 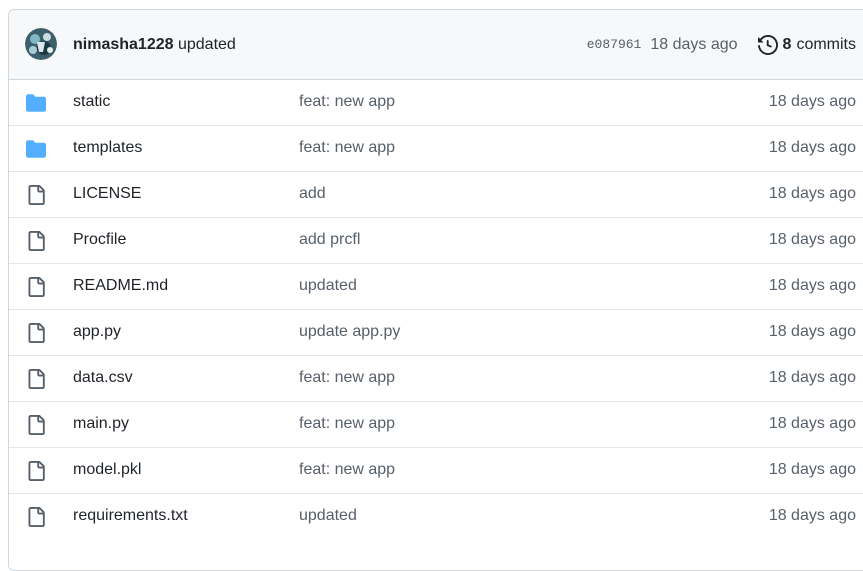 What do you see at coordinates (436, 240) in the screenshot?
I see `file-row: Procfile add prcfl 18 days ago` at bounding box center [436, 240].